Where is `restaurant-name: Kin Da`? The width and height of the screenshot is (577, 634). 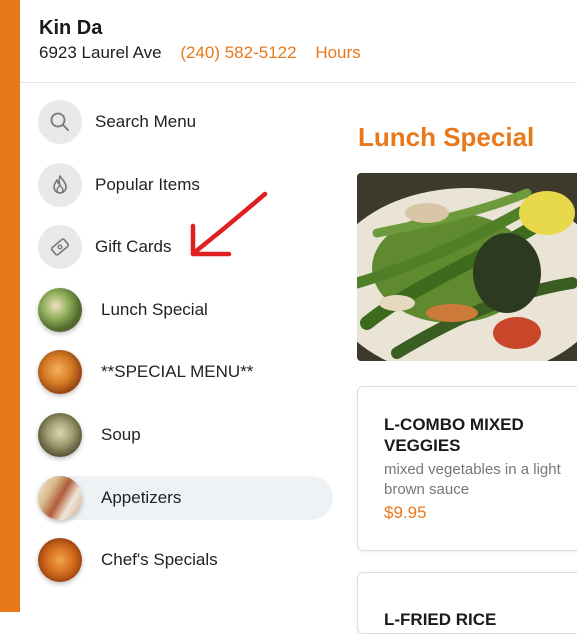
restaurant-name: Kin Da is located at coordinates (71, 28).